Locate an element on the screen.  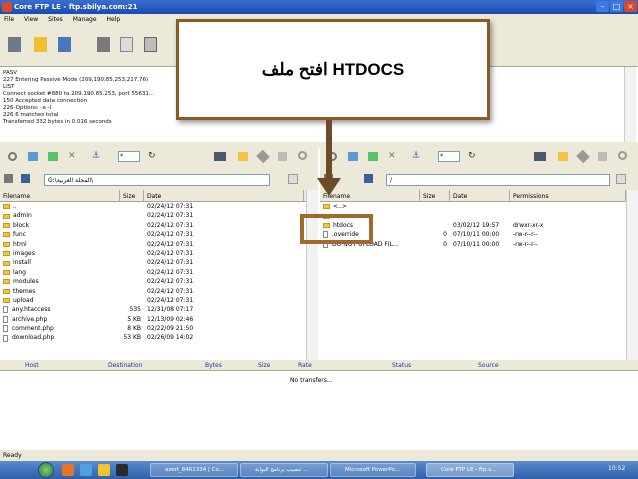
media-player-icon is located at coordinates (122, 470).